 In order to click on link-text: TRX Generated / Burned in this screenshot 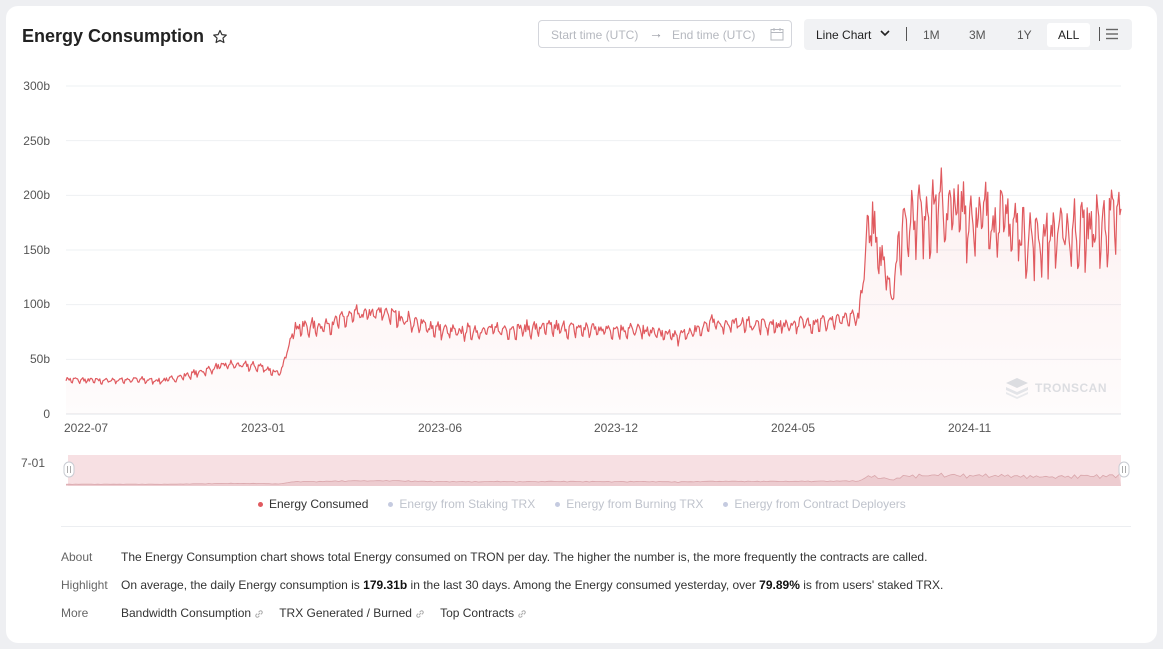, I will do `click(345, 613)`.